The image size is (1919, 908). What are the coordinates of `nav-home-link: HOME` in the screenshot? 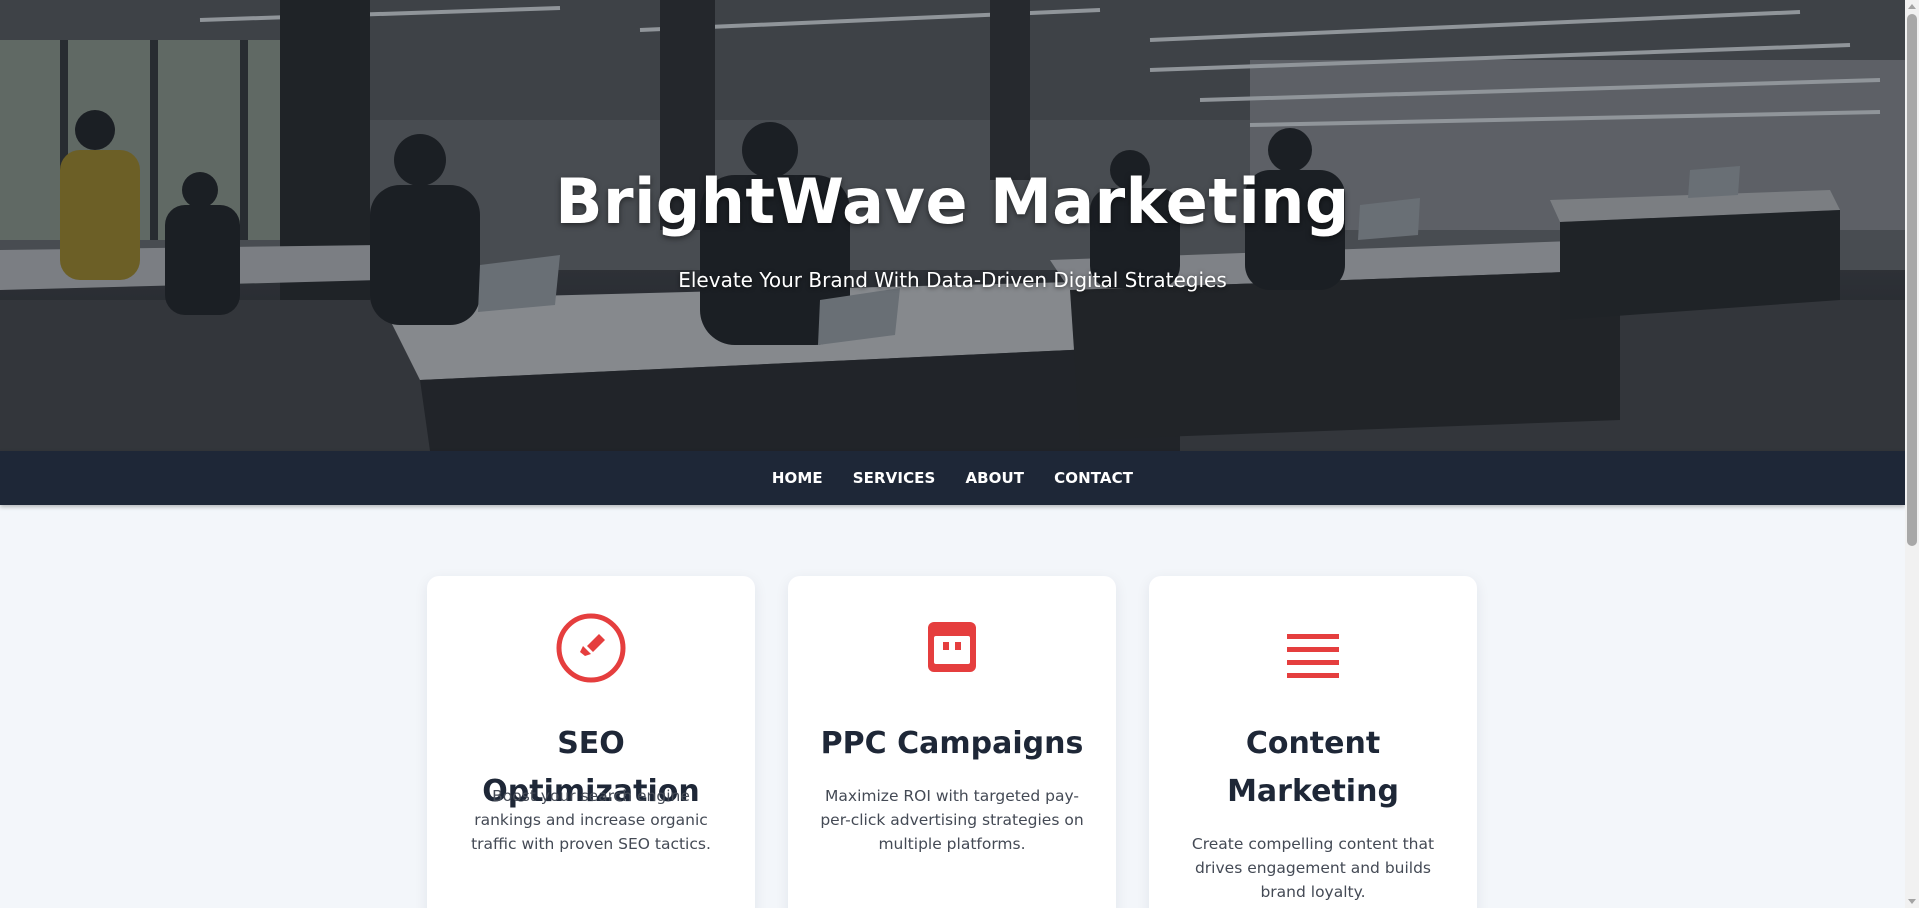 It's located at (797, 478).